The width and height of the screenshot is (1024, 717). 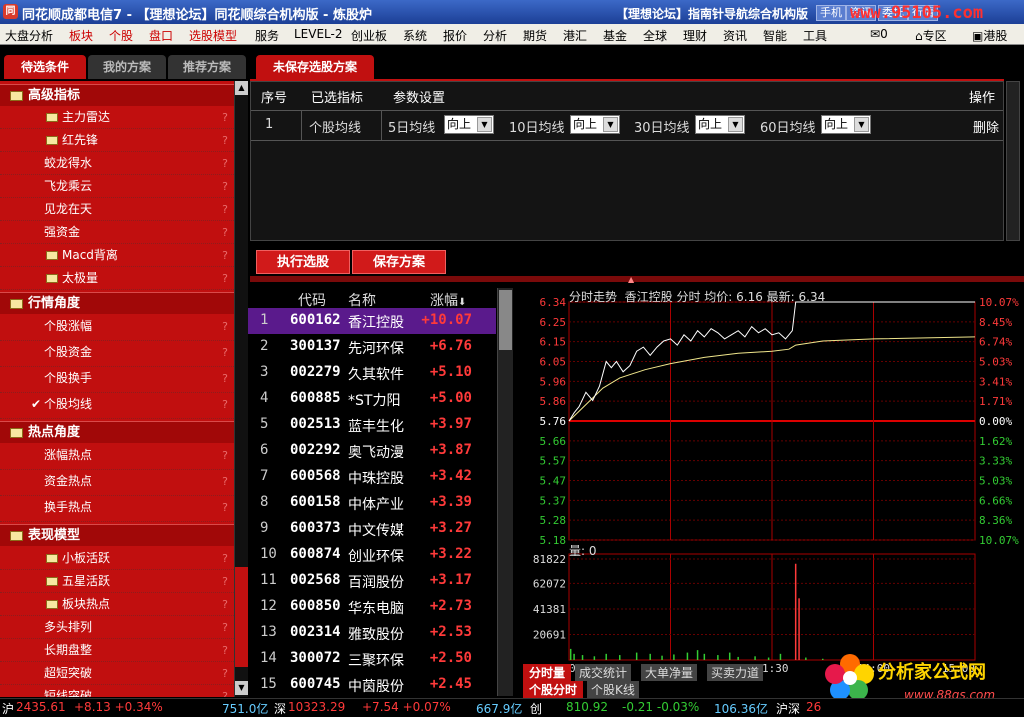 I want to click on grid-scrollbar, so click(x=1013, y=161).